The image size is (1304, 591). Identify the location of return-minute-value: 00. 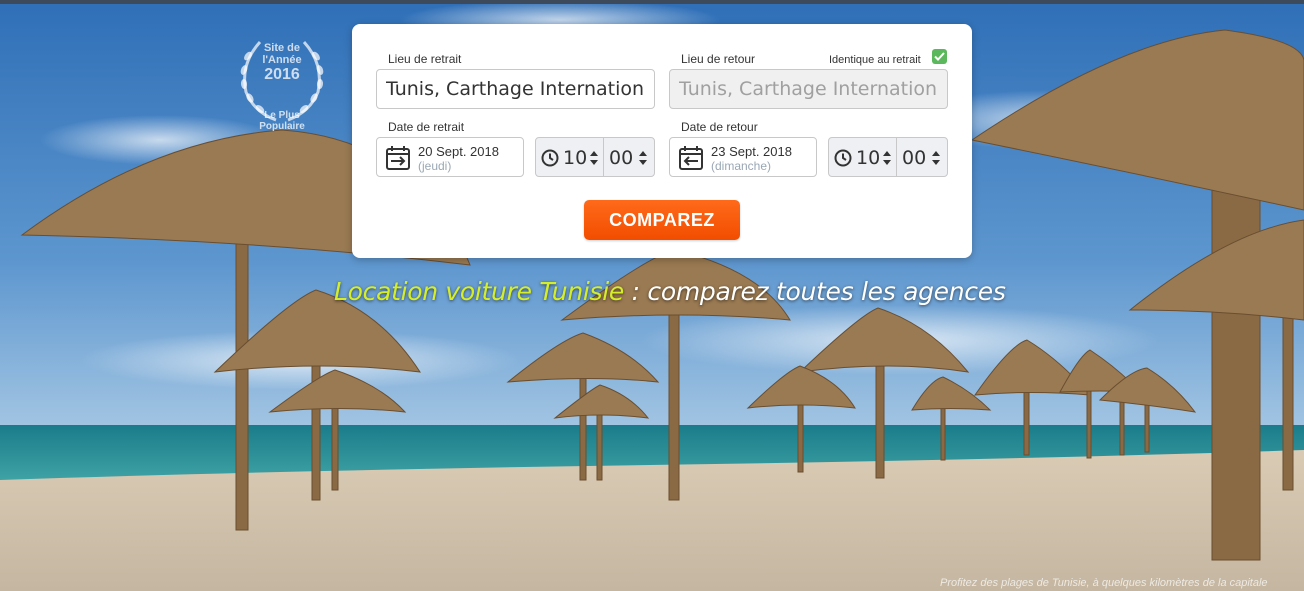
(914, 158).